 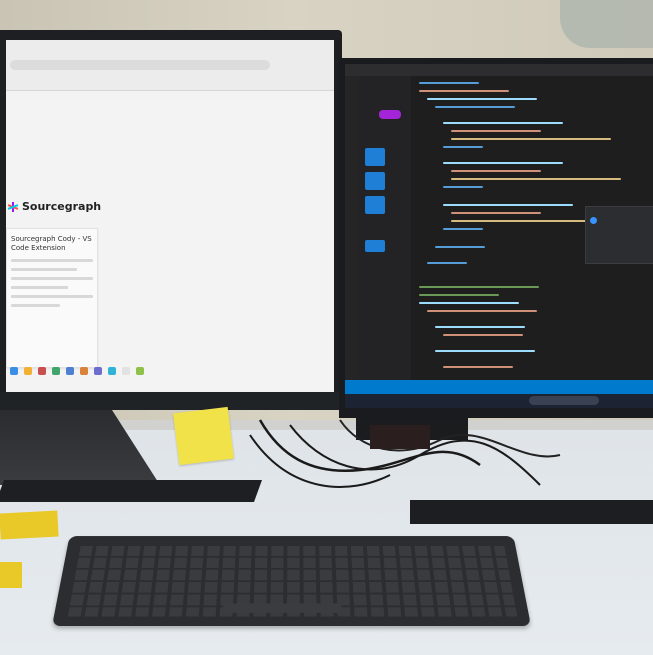 I want to click on notification-toast, so click(x=619, y=235).